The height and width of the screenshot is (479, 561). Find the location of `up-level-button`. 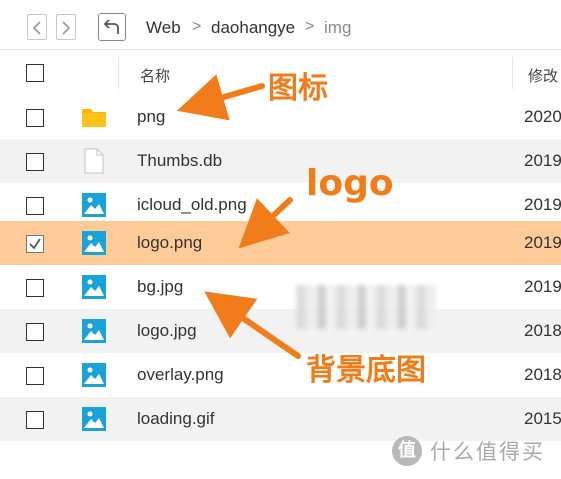

up-level-button is located at coordinates (112, 27).